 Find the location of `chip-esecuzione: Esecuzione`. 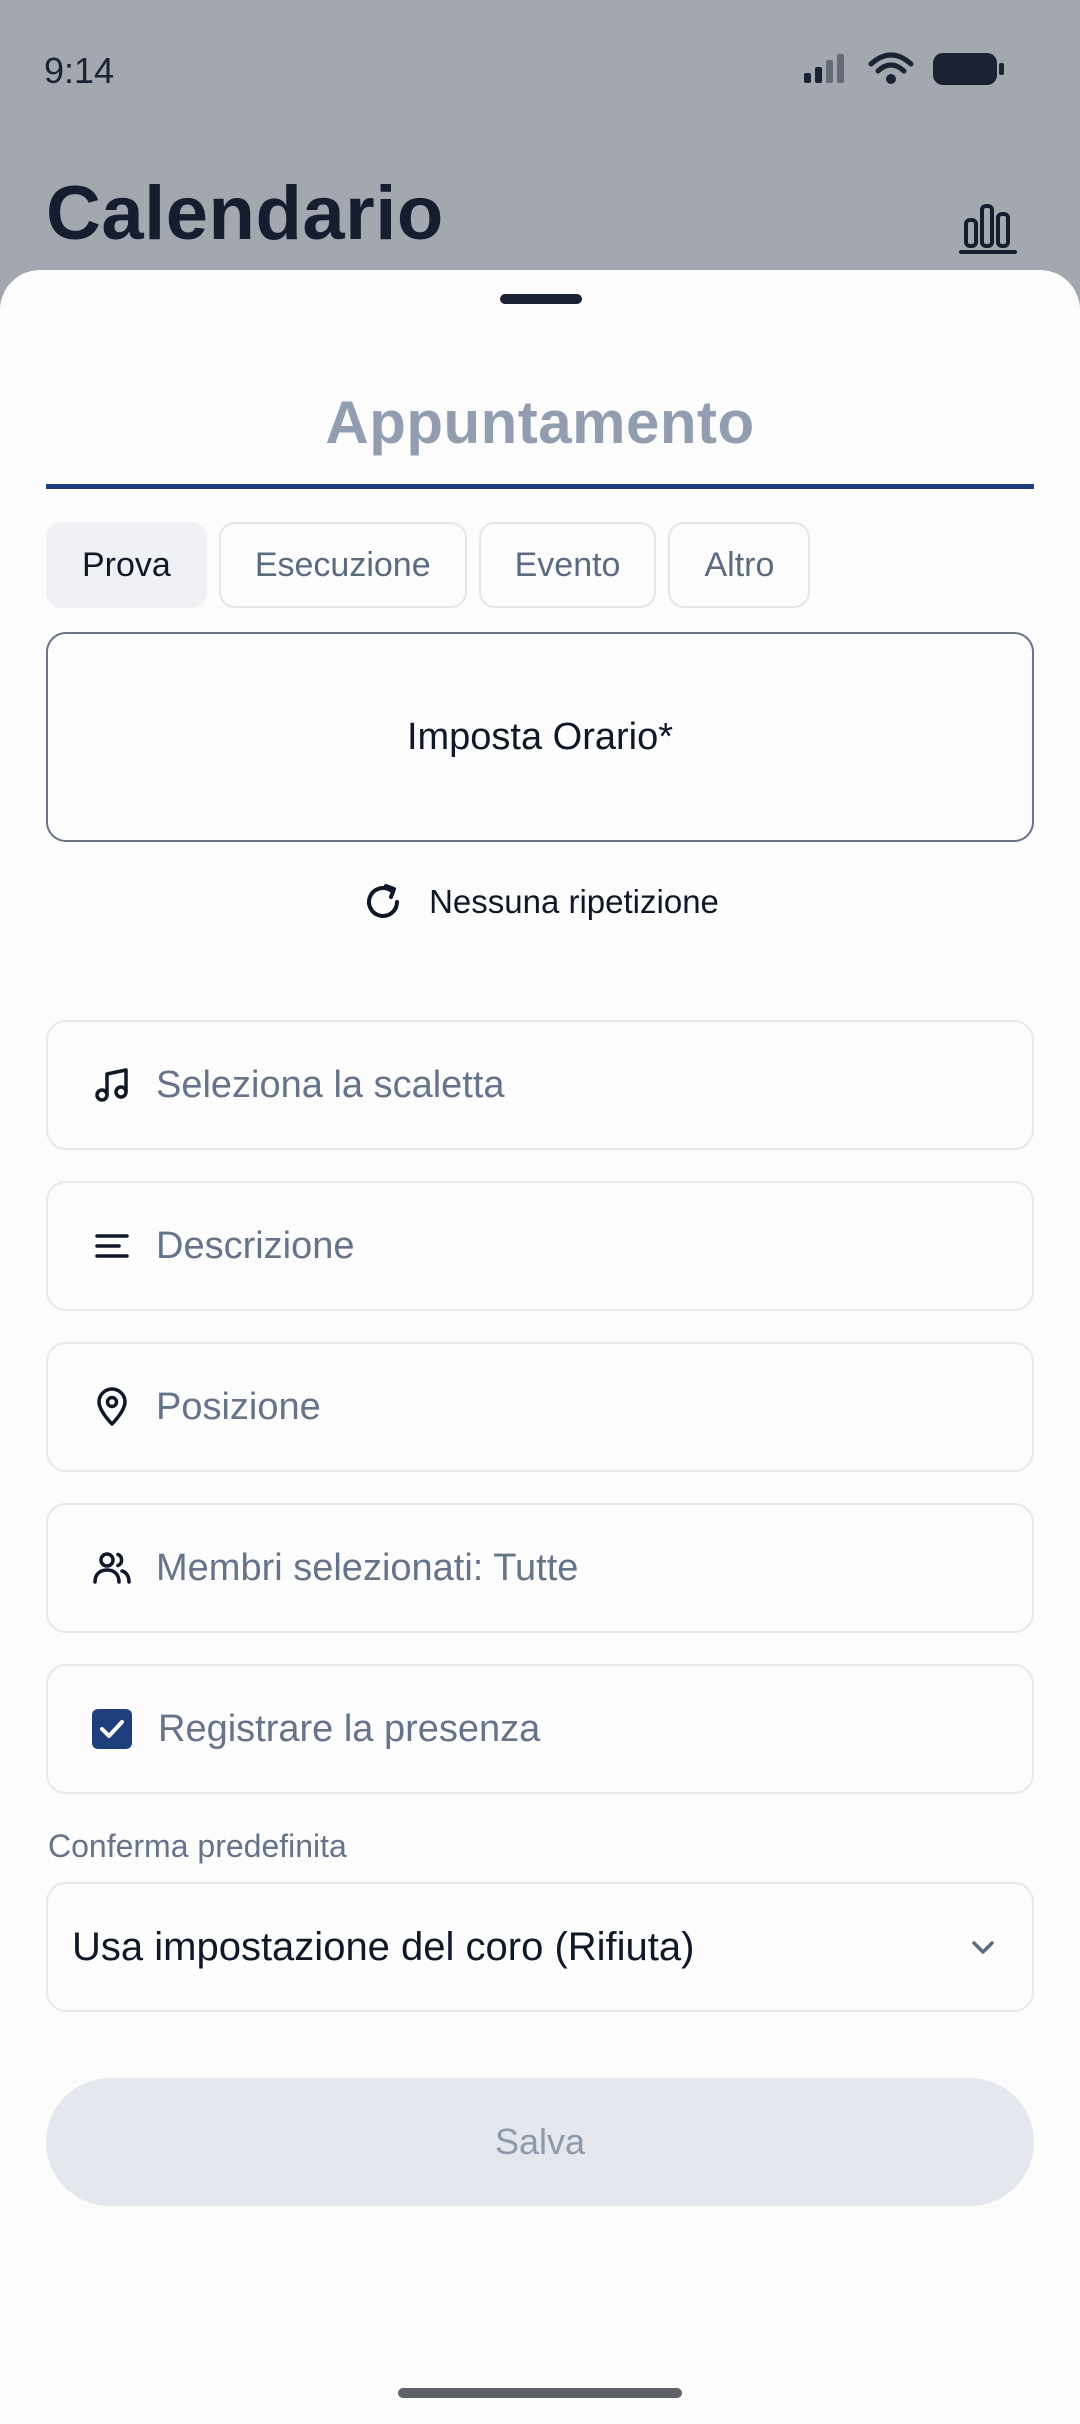

chip-esecuzione: Esecuzione is located at coordinates (342, 565).